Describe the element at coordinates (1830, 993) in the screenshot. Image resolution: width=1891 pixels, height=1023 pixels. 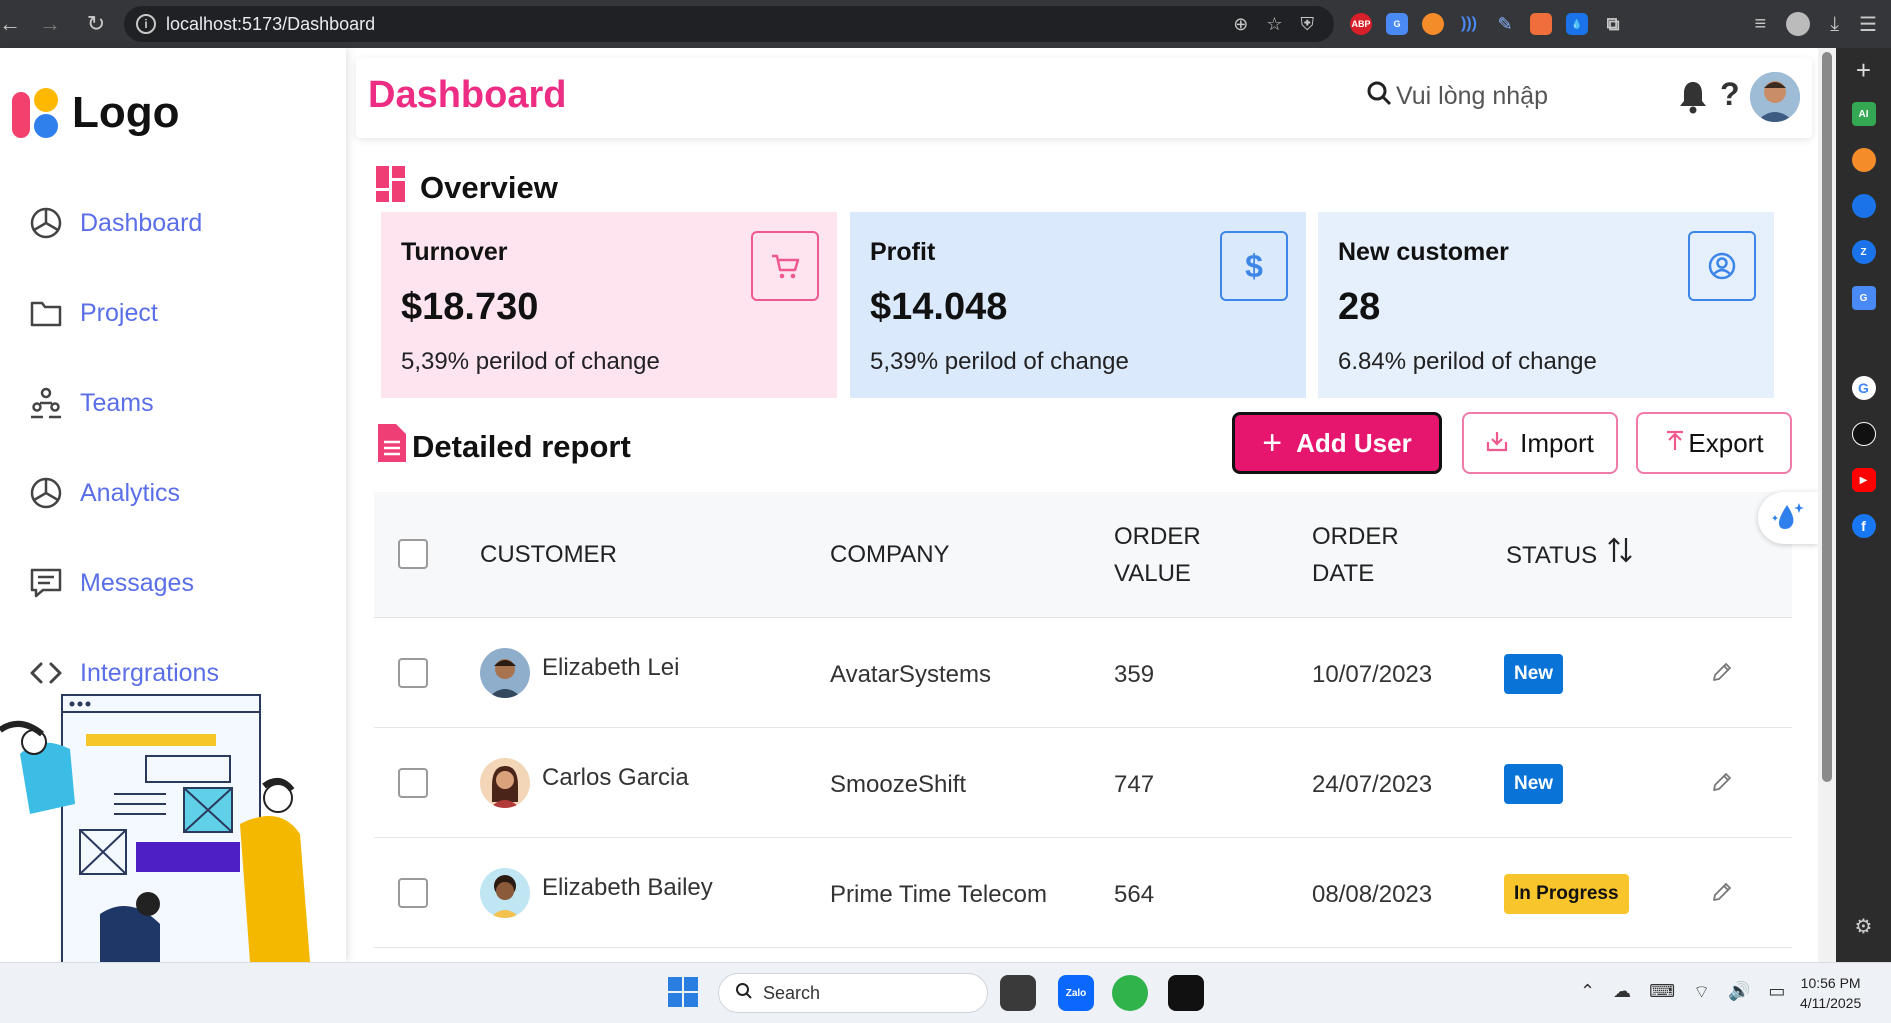
I see `taskbar-clock: 10:56 PM 4/11/2025` at that location.